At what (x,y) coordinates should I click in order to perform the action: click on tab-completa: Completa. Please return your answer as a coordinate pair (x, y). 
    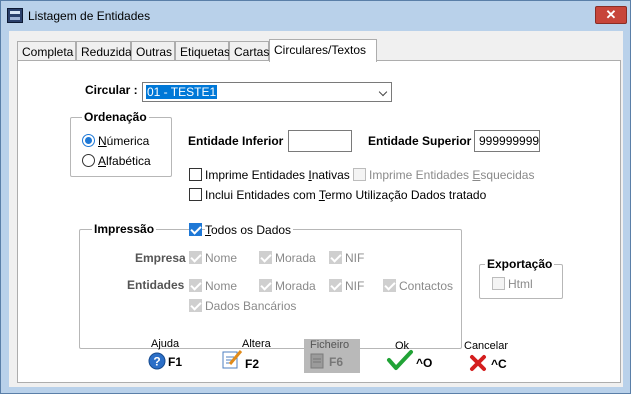
    Looking at the image, I should click on (46, 51).